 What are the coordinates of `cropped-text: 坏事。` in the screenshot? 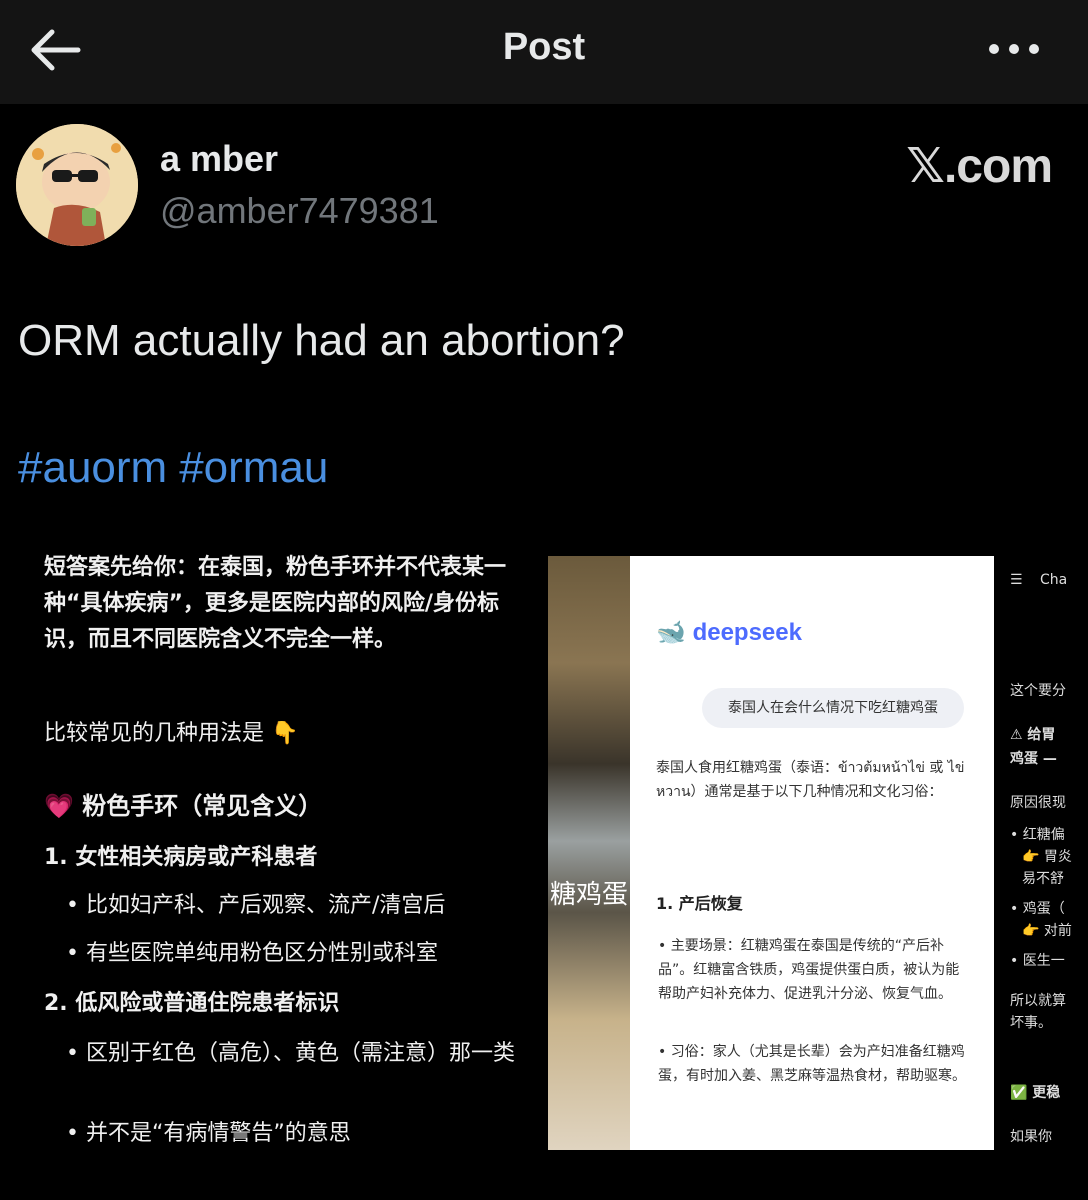 It's located at (1031, 1023).